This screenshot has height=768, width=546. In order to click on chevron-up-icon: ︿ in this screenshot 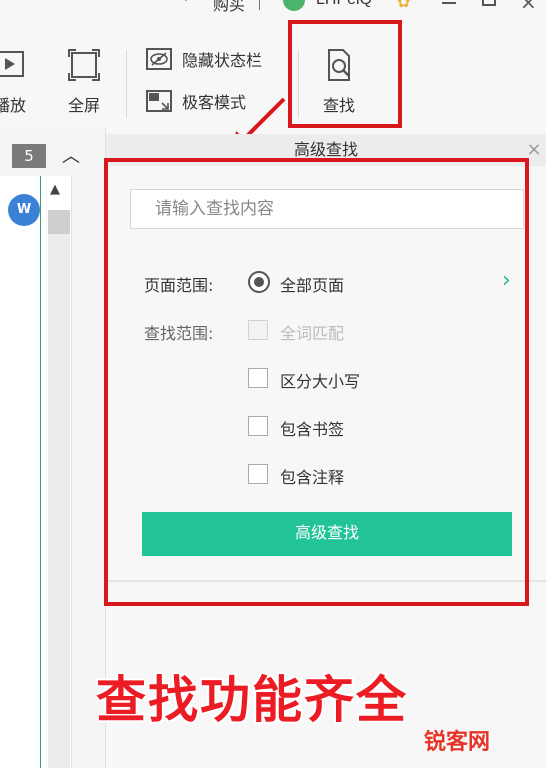, I will do `click(71, 155)`.